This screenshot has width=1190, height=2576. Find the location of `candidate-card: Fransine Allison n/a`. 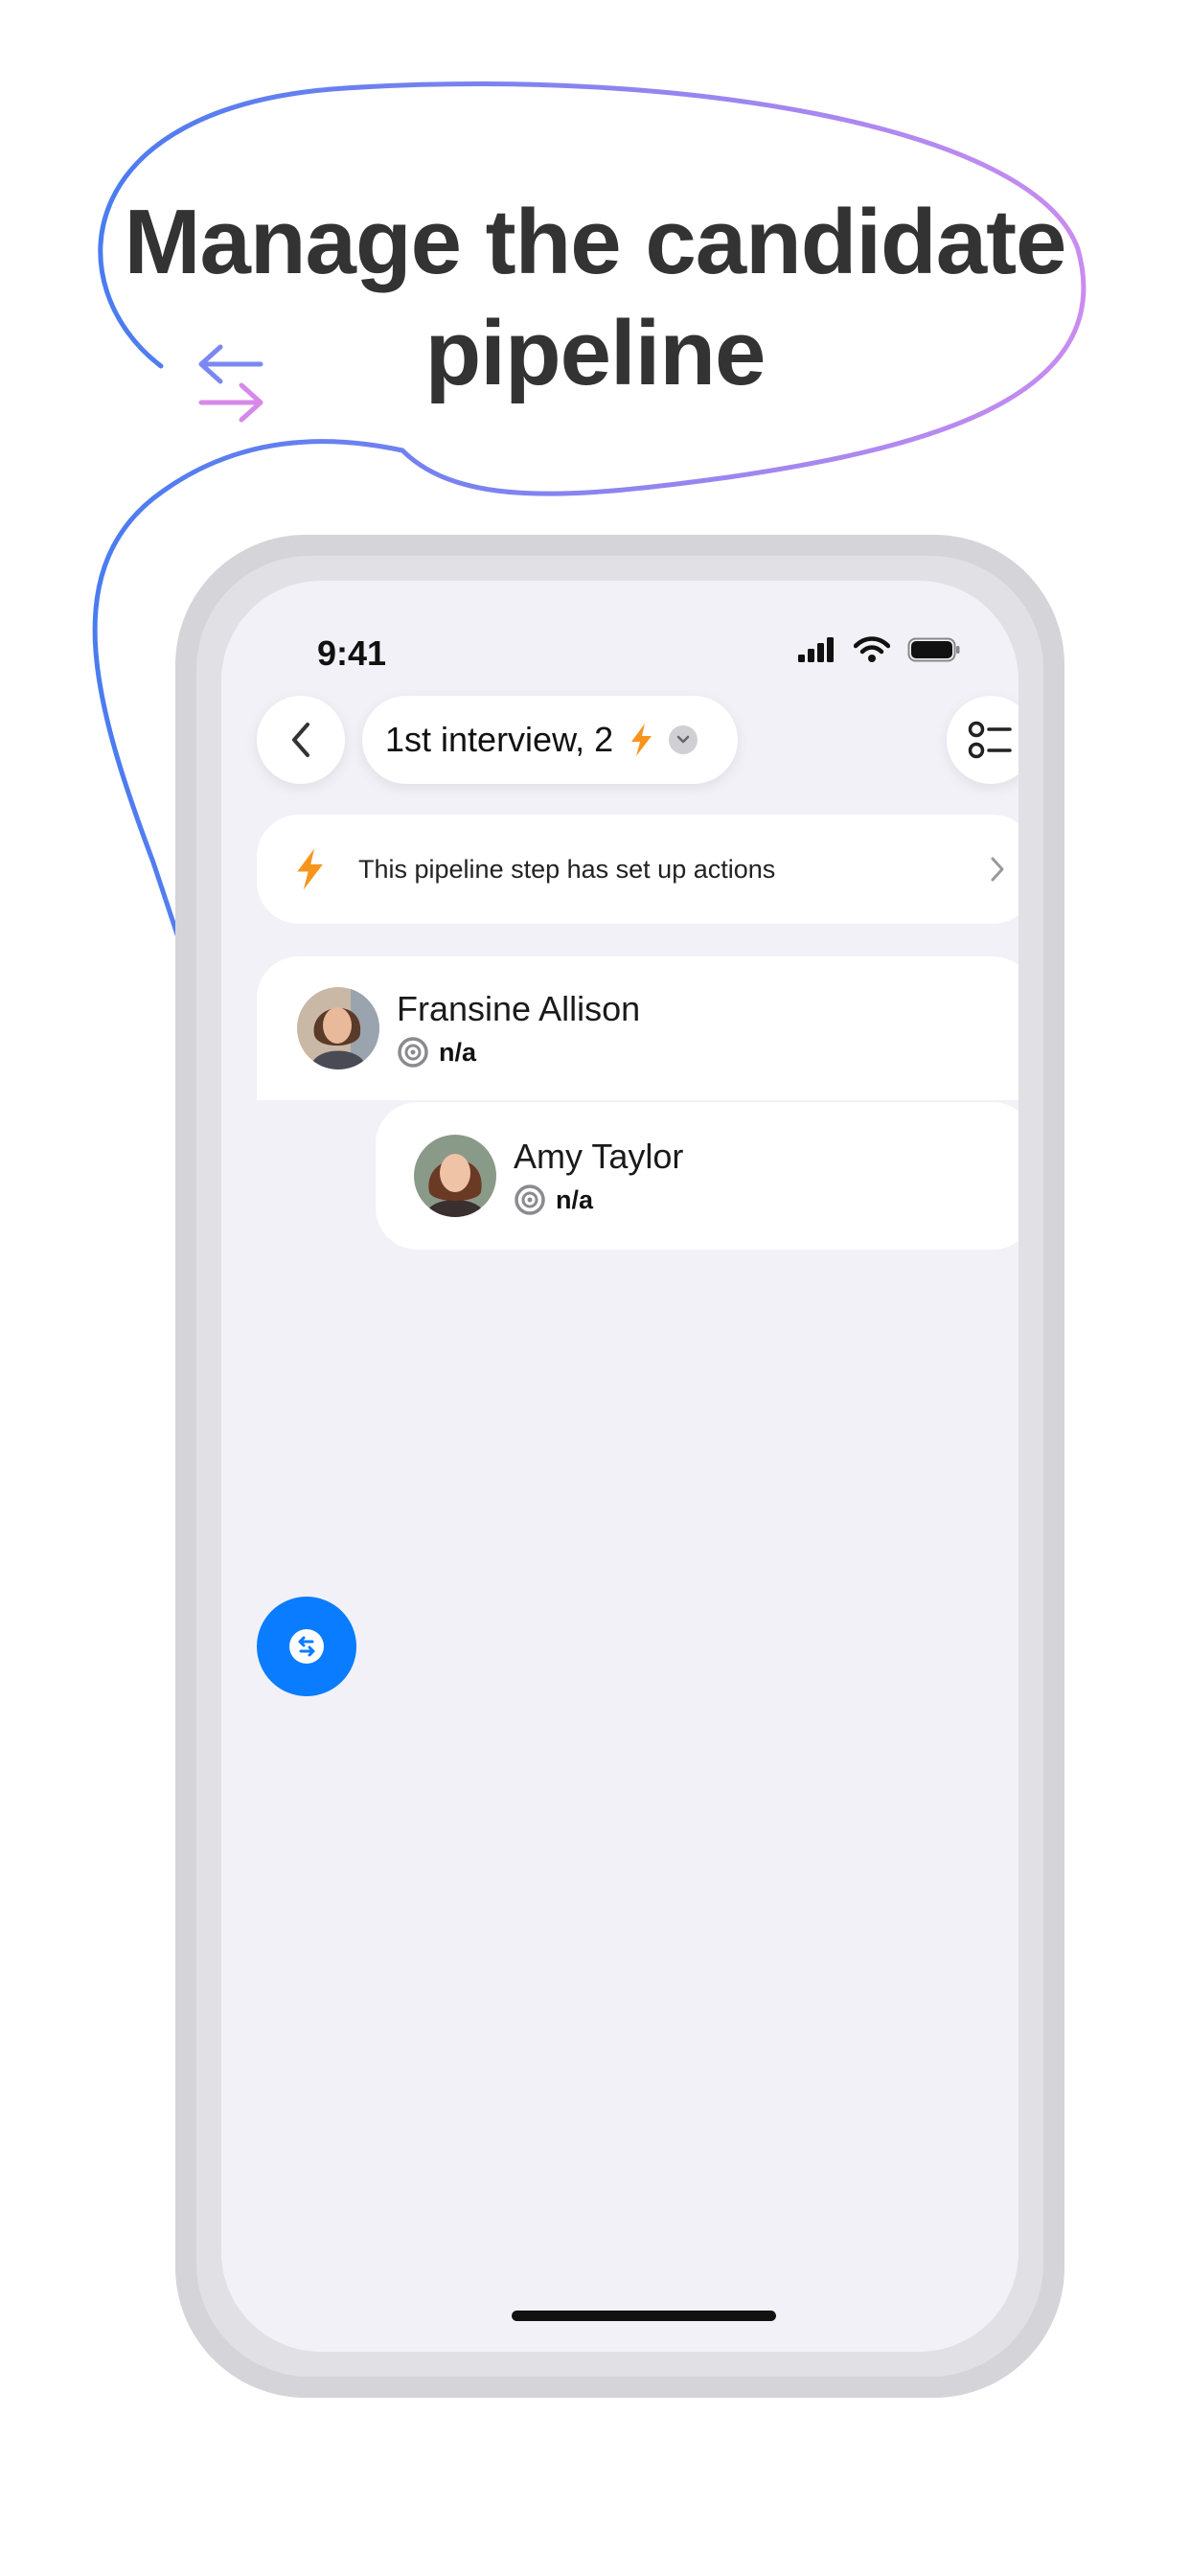

candidate-card: Fransine Allison n/a is located at coordinates (637, 1028).